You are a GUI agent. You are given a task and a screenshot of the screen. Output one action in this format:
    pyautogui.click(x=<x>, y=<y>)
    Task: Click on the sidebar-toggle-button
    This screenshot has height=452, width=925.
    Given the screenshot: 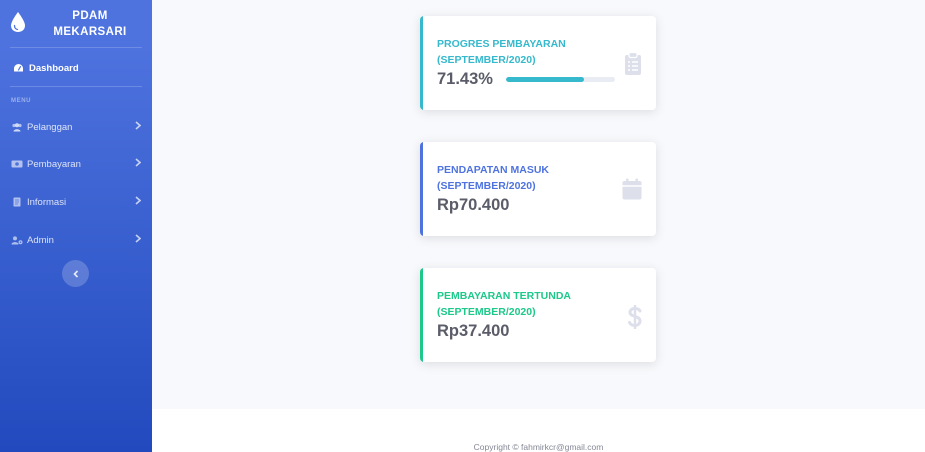 What is the action you would take?
    pyautogui.click(x=75, y=273)
    